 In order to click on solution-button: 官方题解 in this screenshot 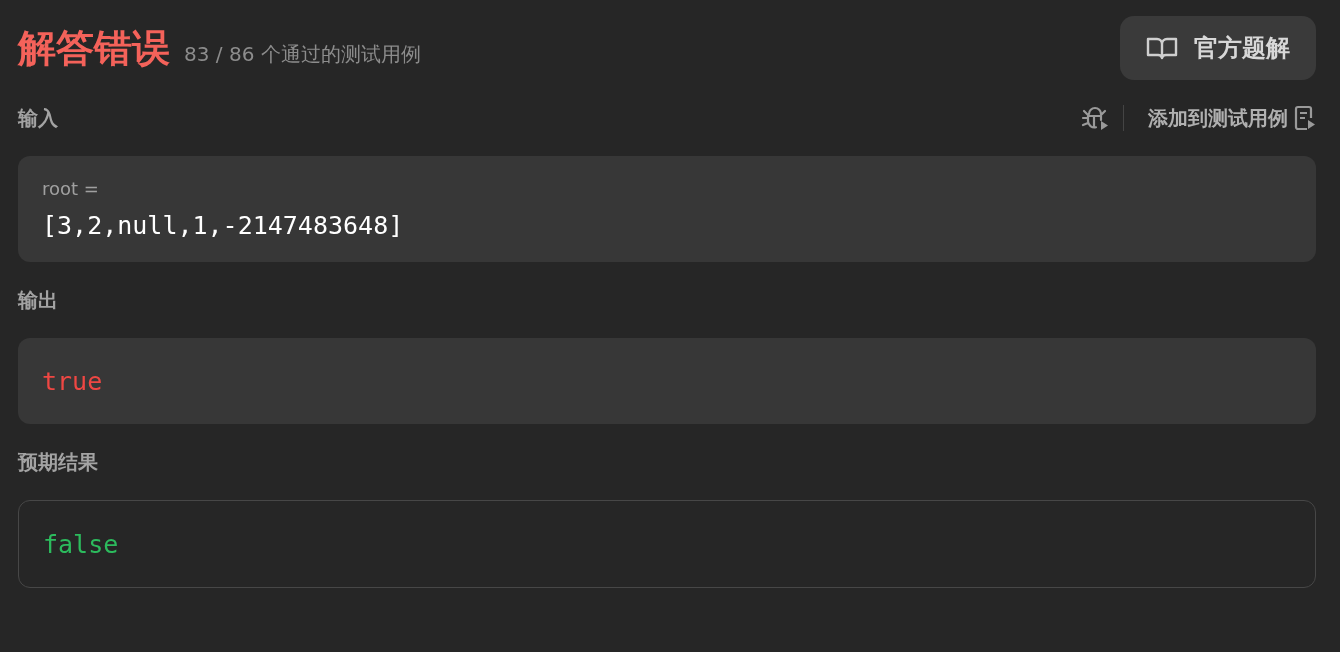, I will do `click(1218, 48)`.